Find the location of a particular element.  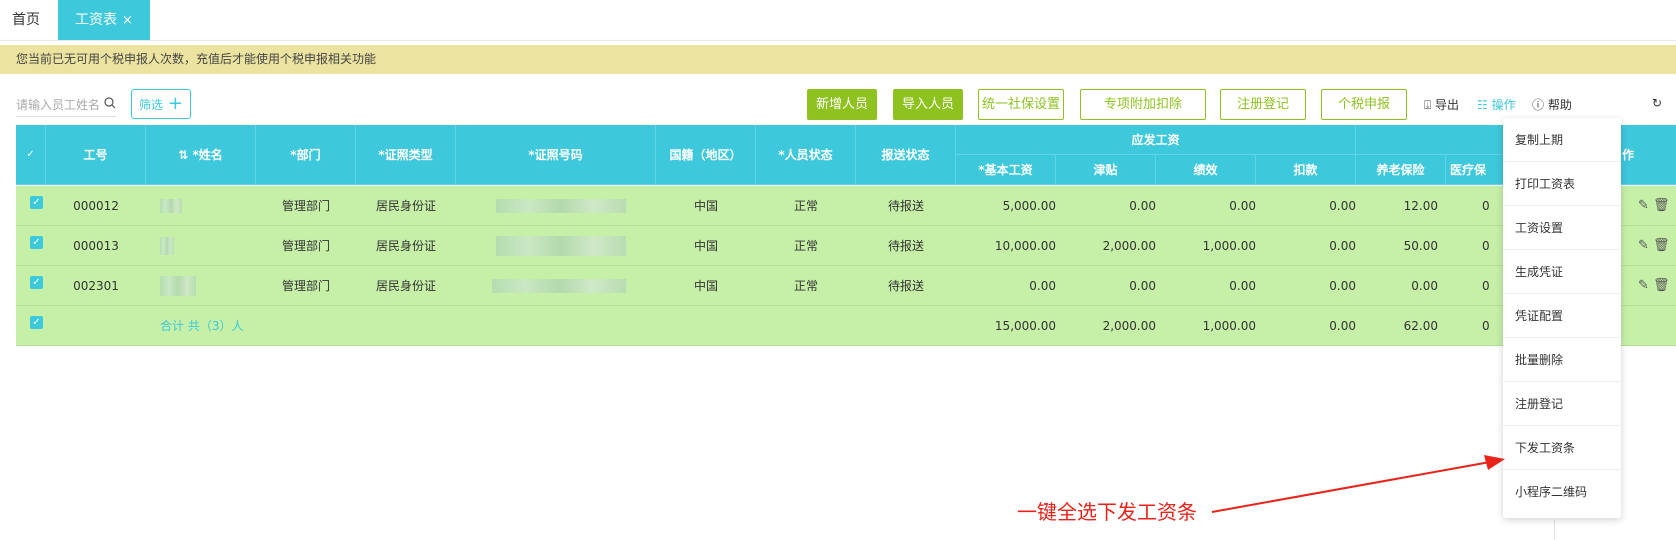

cell-id: 000012 is located at coordinates (96, 206).